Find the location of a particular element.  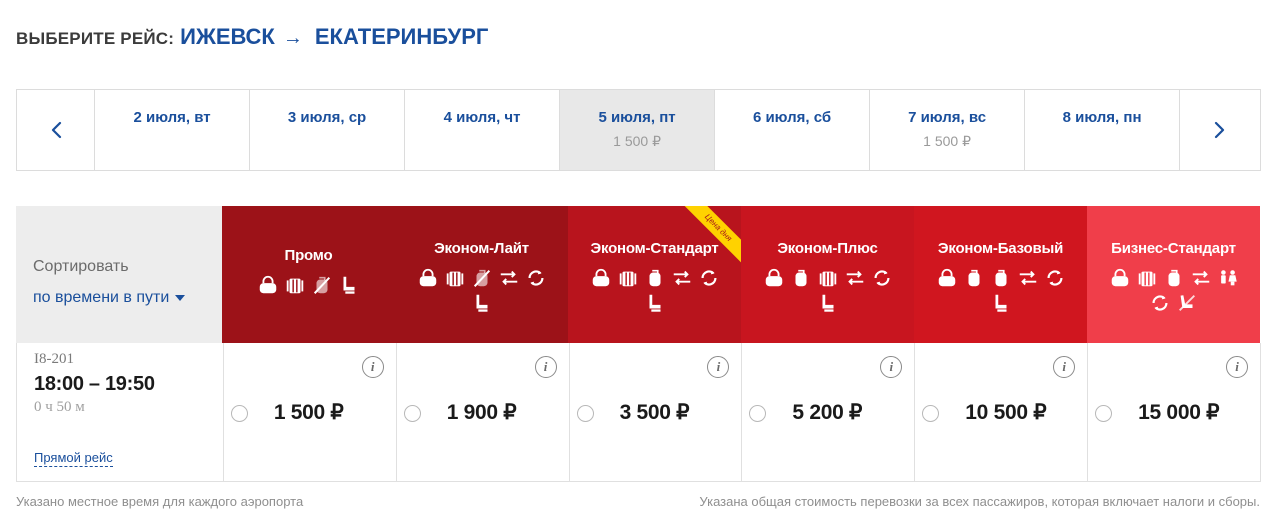

chevron-right-icon is located at coordinates (1219, 130).